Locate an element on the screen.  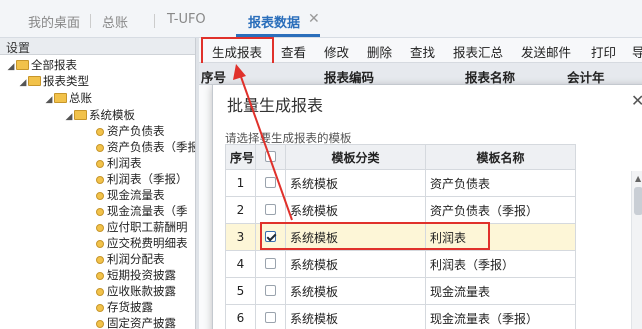
tree-leaf-fixed-assets: 固定资产披露 is located at coordinates (136, 322).